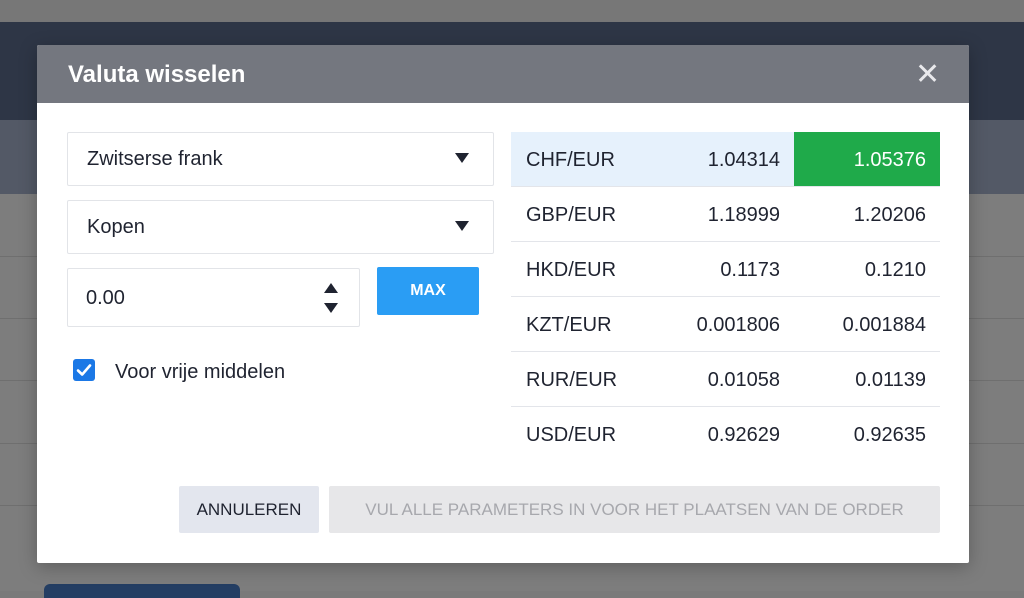  What do you see at coordinates (743, 380) in the screenshot?
I see `rate-bid: 0.01058` at bounding box center [743, 380].